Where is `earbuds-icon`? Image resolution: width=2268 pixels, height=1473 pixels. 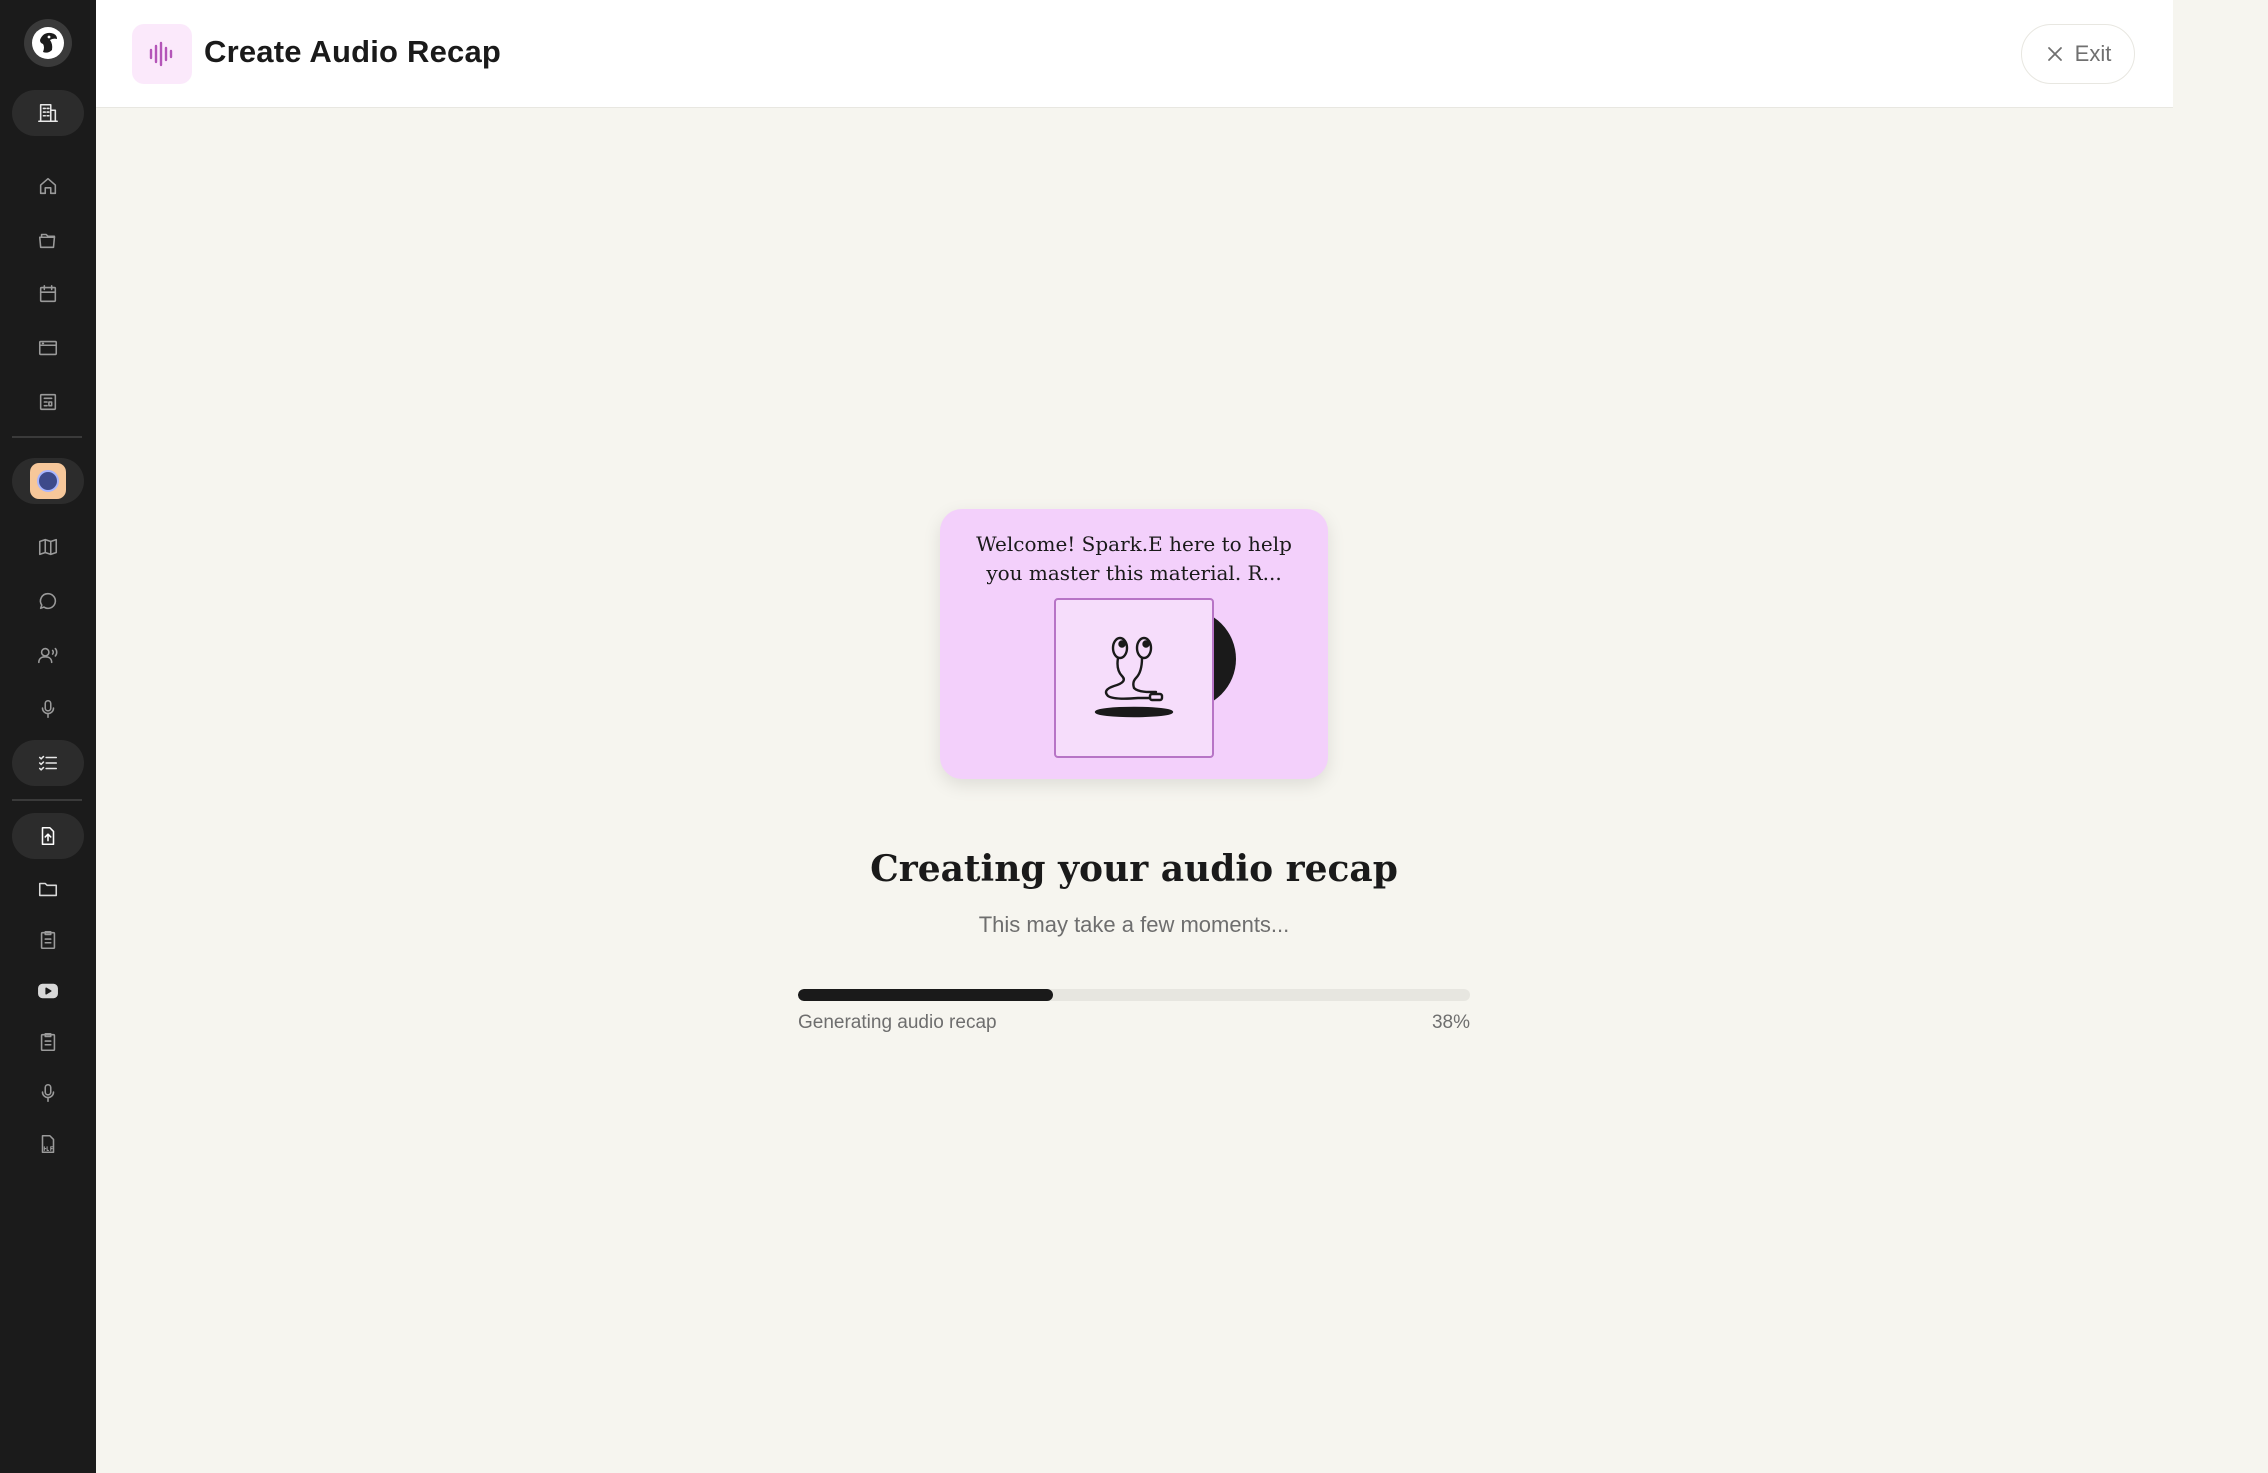
earbuds-icon is located at coordinates (1134, 677).